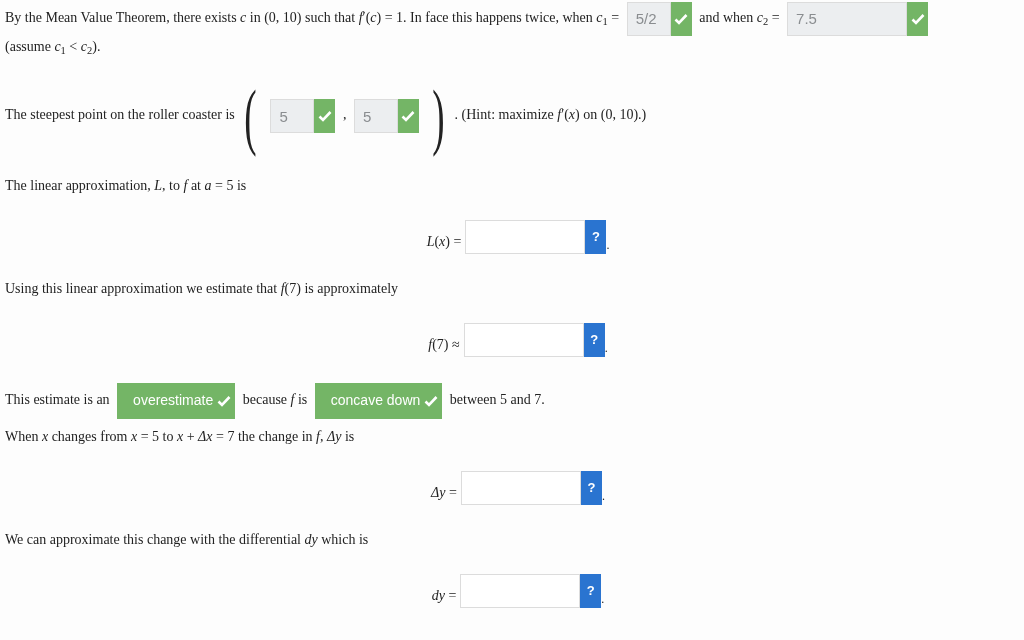  Describe the element at coordinates (180, 436) in the screenshot. I see `question-text: When x changes from x = 5 to x + Δx = 7 the change in f, Δy is` at that location.